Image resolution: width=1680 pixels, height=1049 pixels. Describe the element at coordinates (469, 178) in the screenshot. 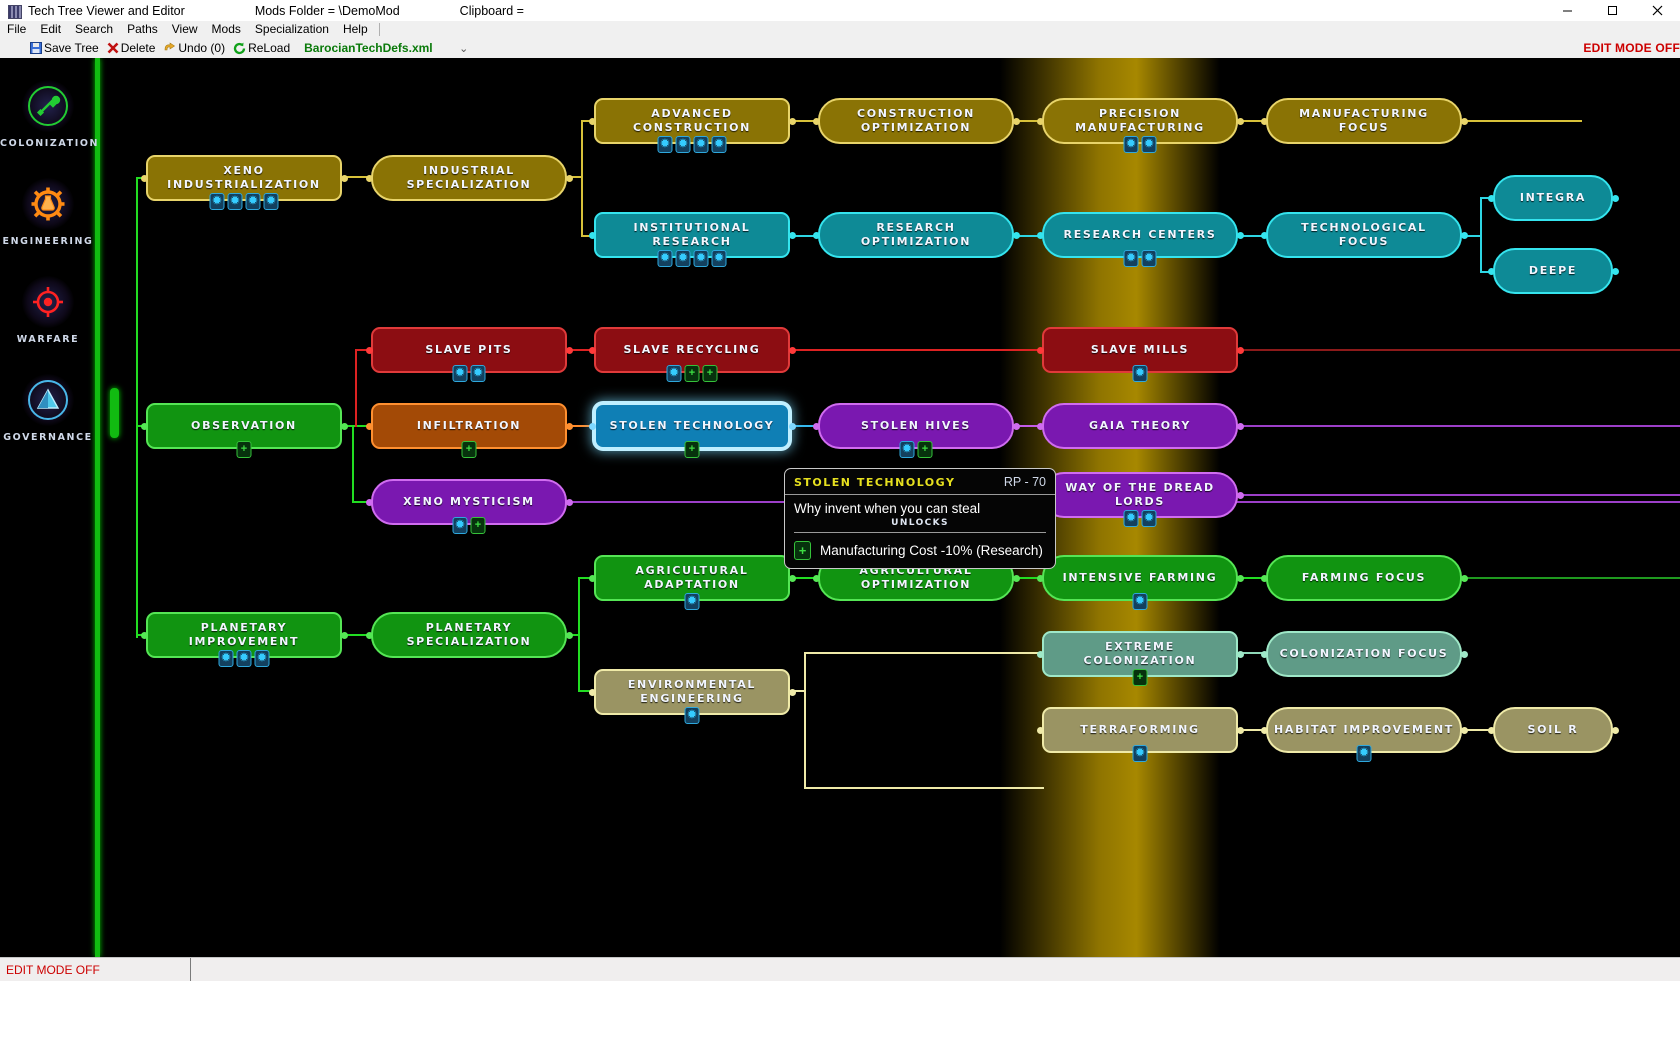

I see `tech-node-industrial-specialization: Industrial Specialization` at that location.